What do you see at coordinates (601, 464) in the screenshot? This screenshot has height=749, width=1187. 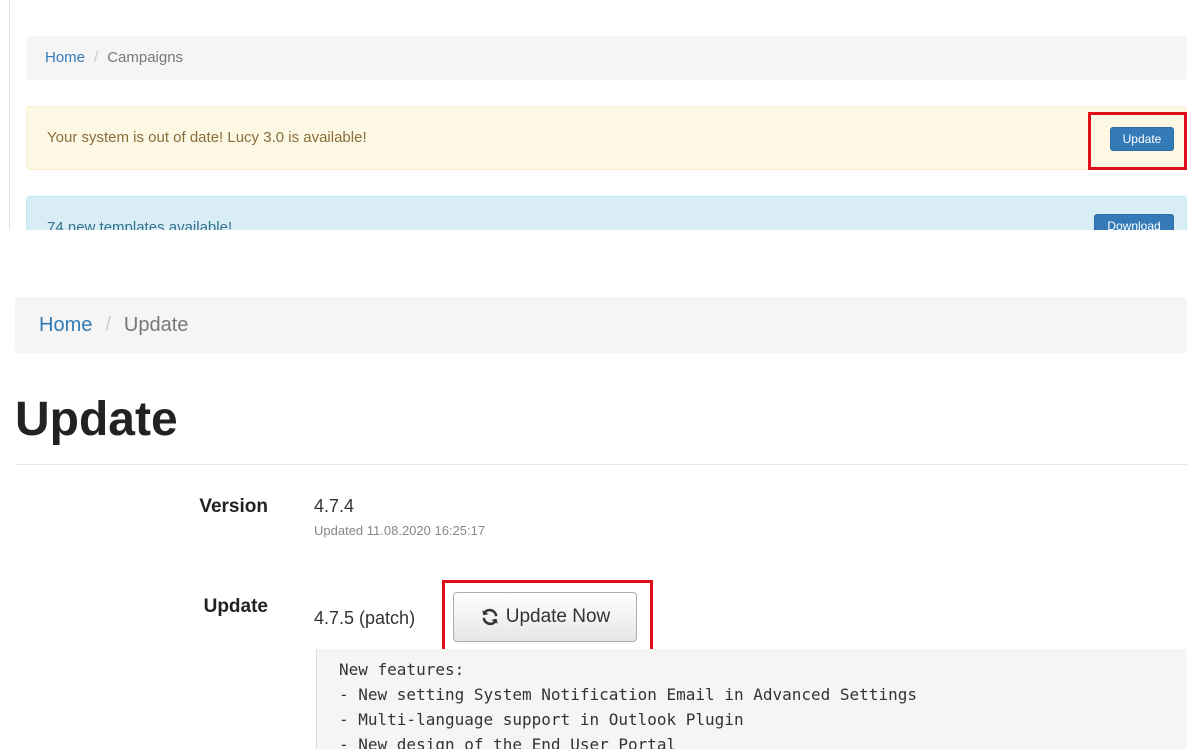 I see `title-divider` at bounding box center [601, 464].